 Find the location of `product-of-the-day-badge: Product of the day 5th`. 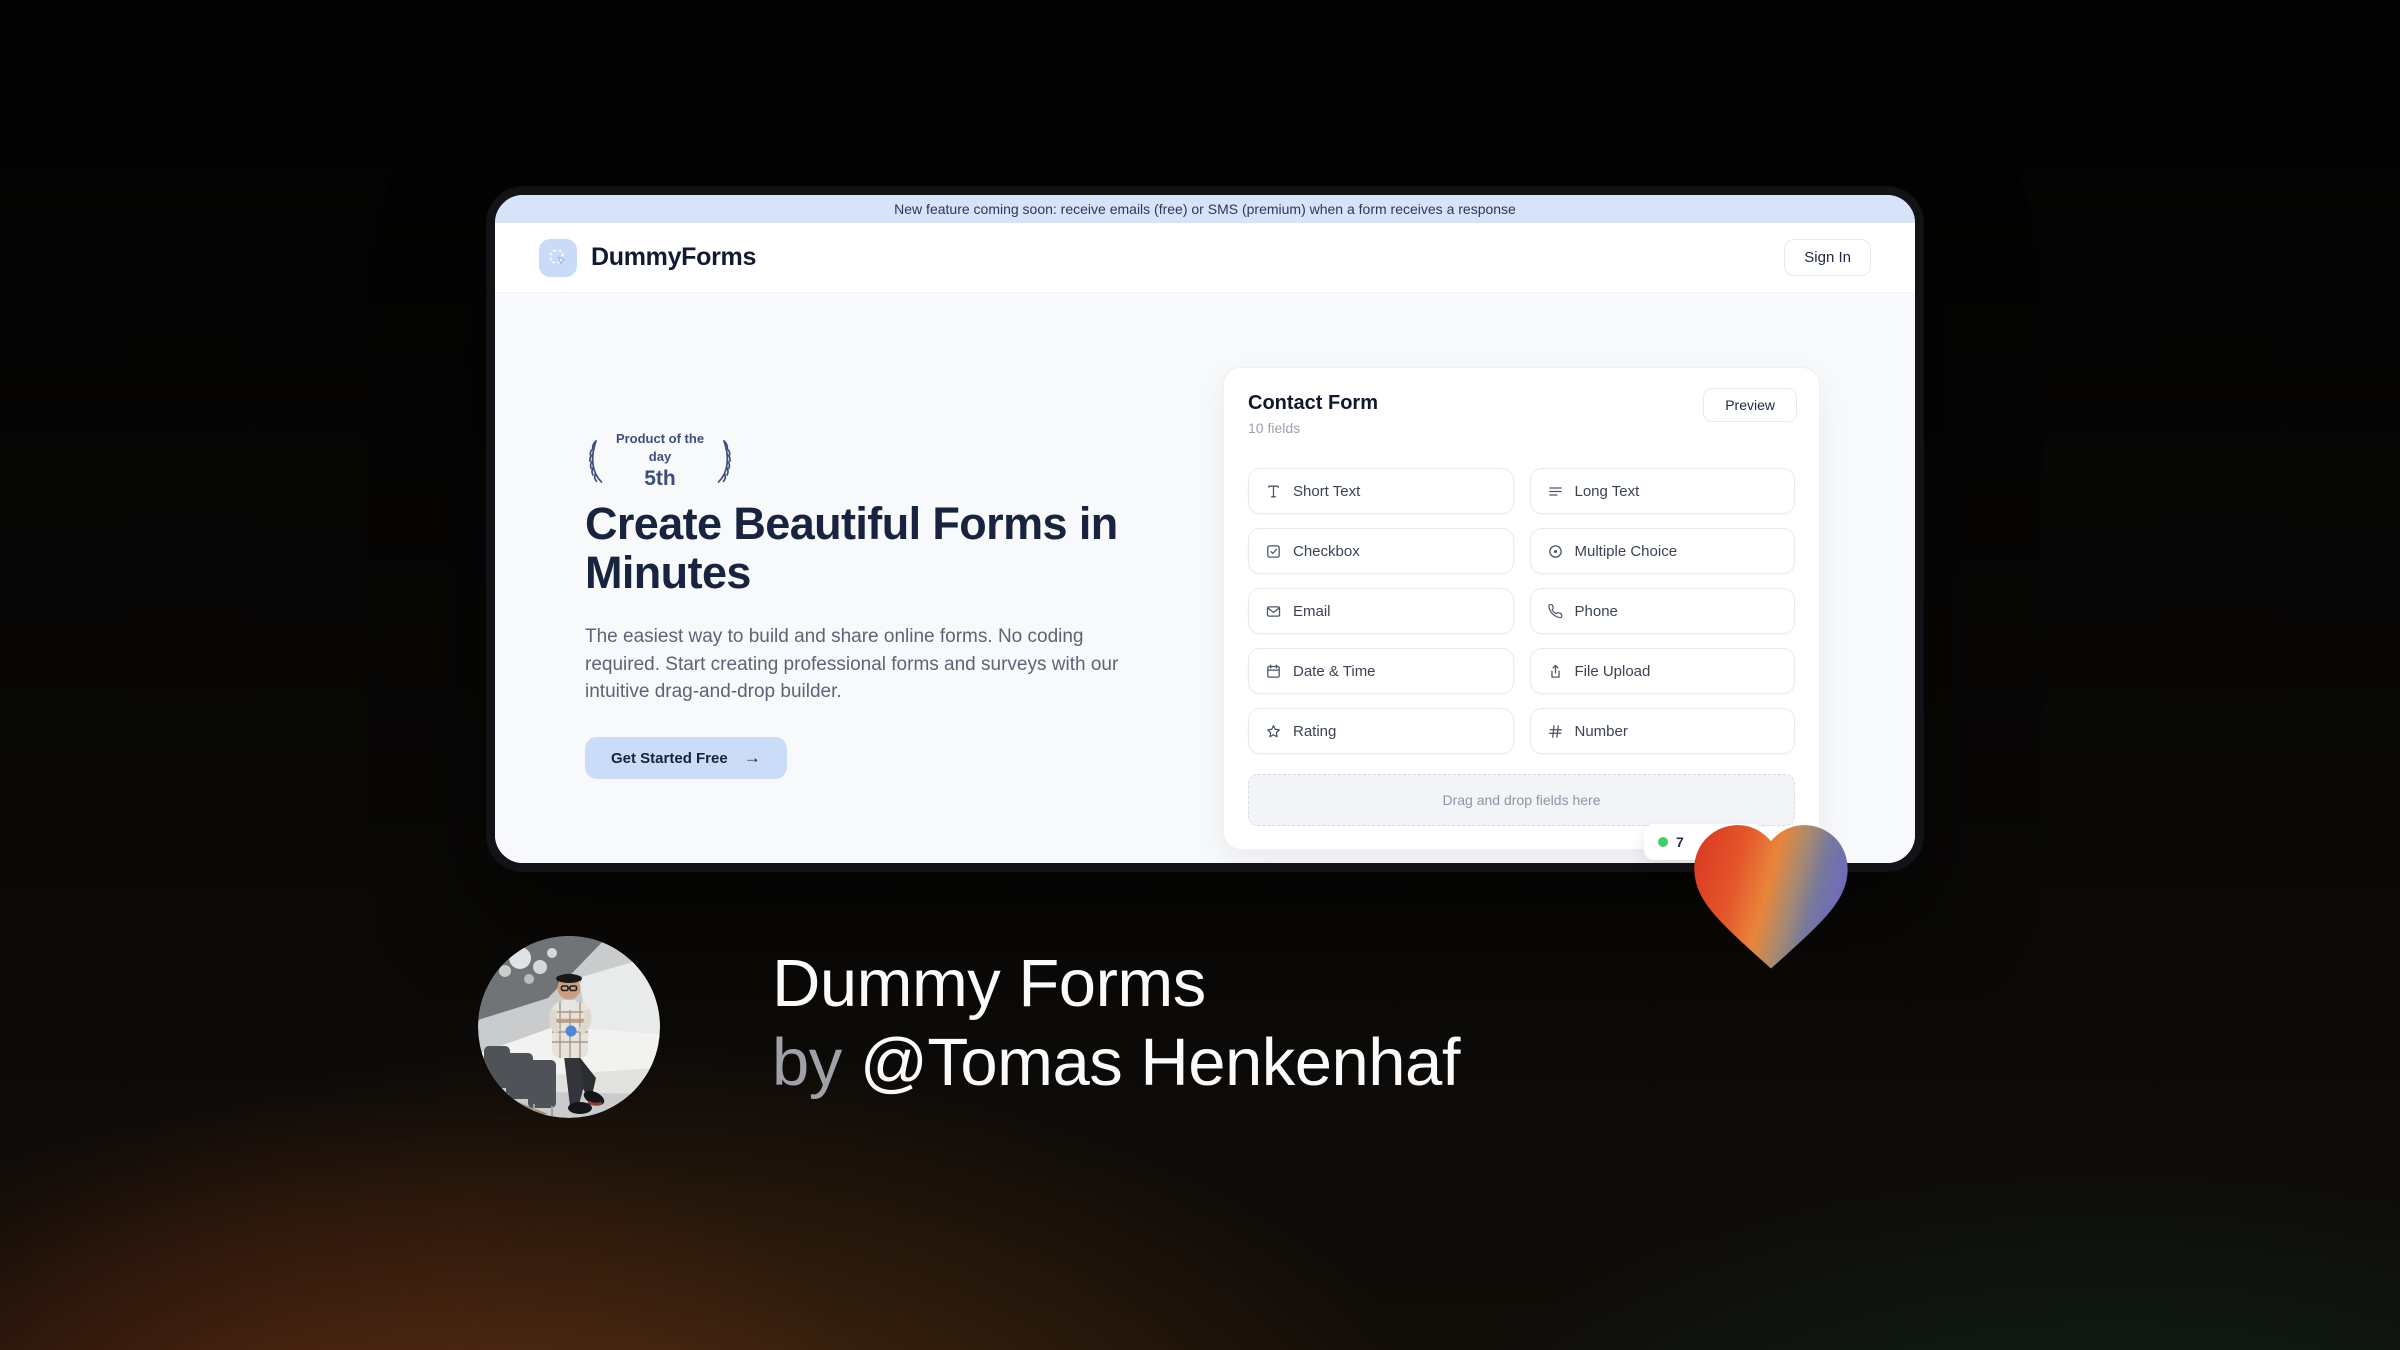

product-of-the-day-badge: Product of the day 5th is located at coordinates (660, 460).